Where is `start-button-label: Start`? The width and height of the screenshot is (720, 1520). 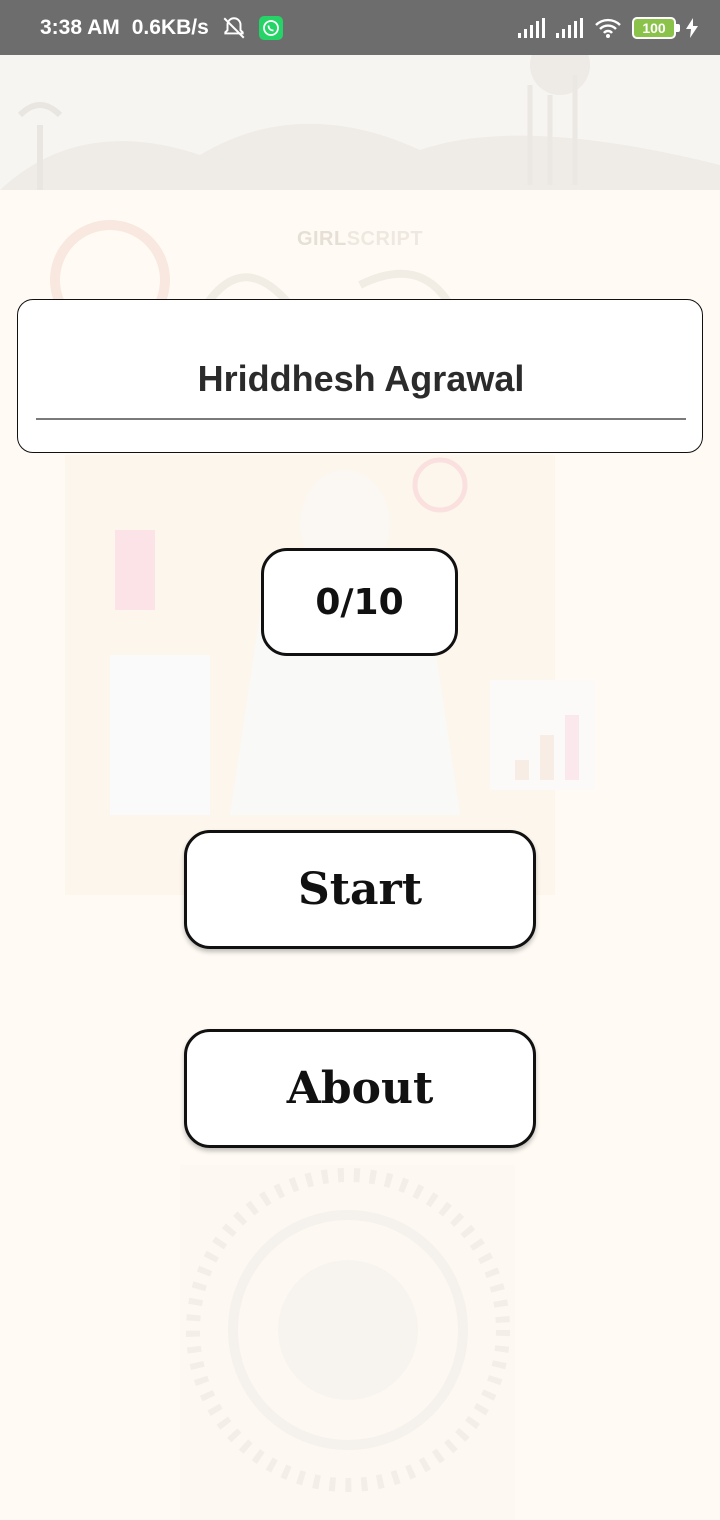
start-button-label: Start is located at coordinates (360, 889).